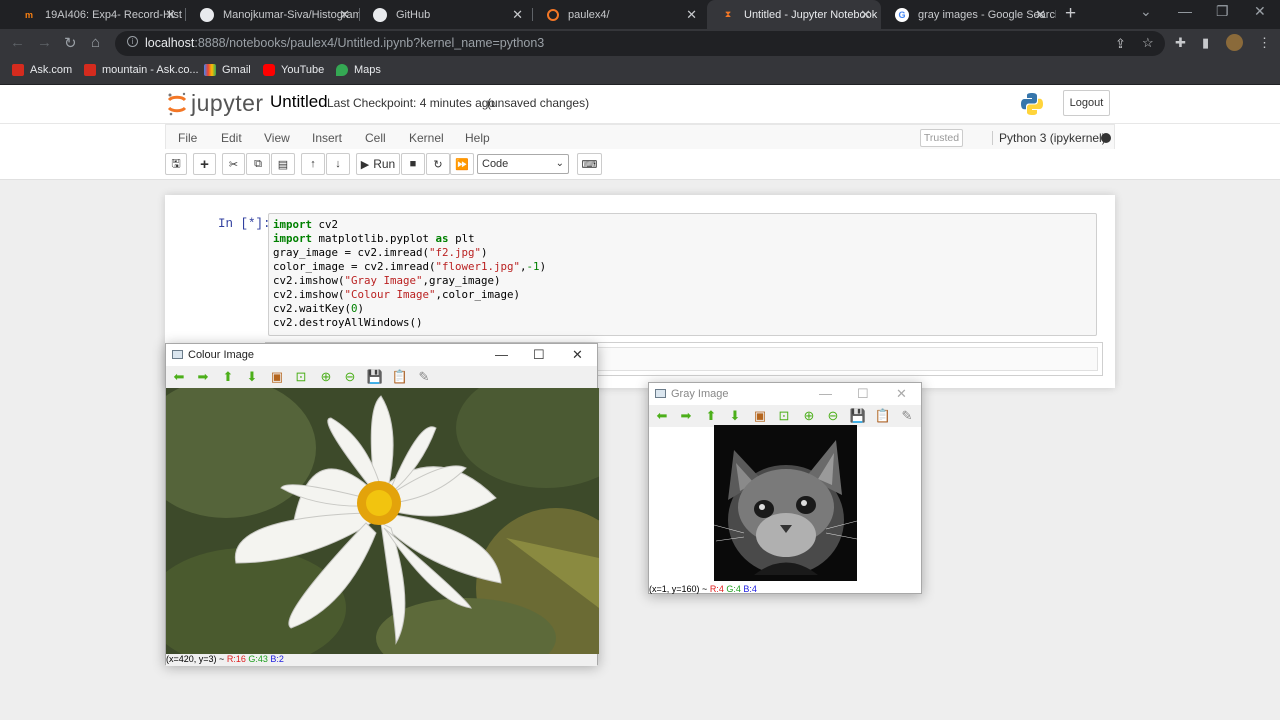 This screenshot has height=720, width=1280. What do you see at coordinates (375, 138) in the screenshot?
I see `menu-cell: Cell` at bounding box center [375, 138].